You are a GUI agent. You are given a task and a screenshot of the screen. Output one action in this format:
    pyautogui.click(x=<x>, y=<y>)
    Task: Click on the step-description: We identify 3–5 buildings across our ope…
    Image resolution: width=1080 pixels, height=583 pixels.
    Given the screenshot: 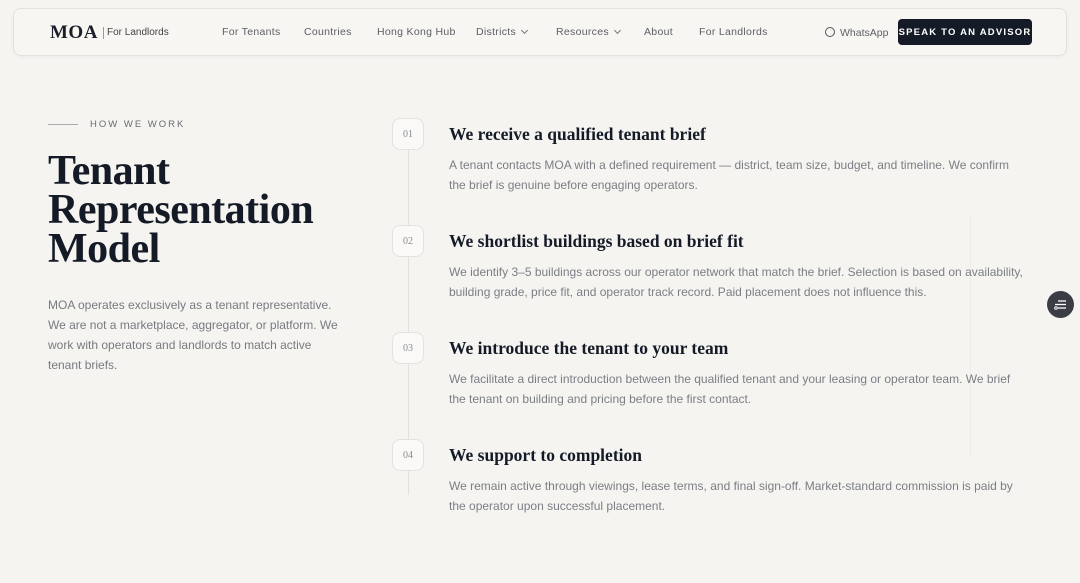 What is the action you would take?
    pyautogui.click(x=736, y=282)
    